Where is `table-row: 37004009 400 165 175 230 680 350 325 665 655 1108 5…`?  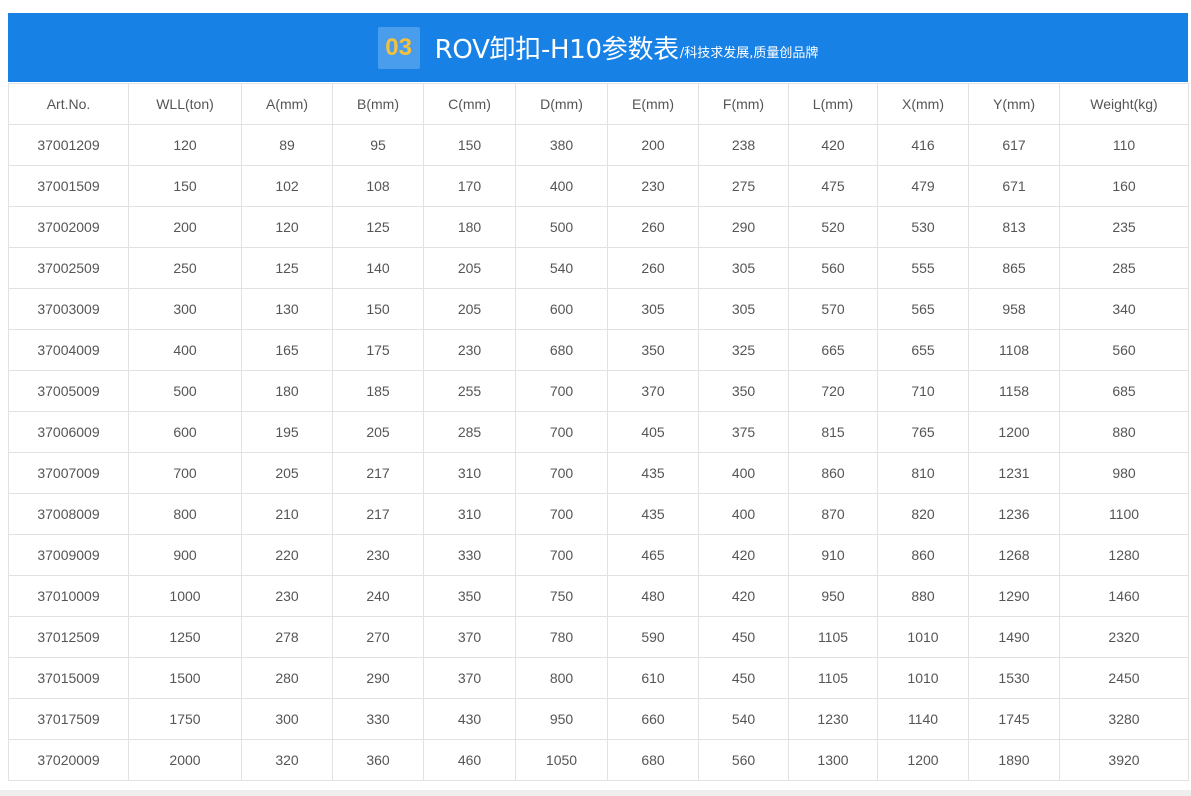 table-row: 37004009 400 165 175 230 680 350 325 665 655 1108 5… is located at coordinates (598, 350).